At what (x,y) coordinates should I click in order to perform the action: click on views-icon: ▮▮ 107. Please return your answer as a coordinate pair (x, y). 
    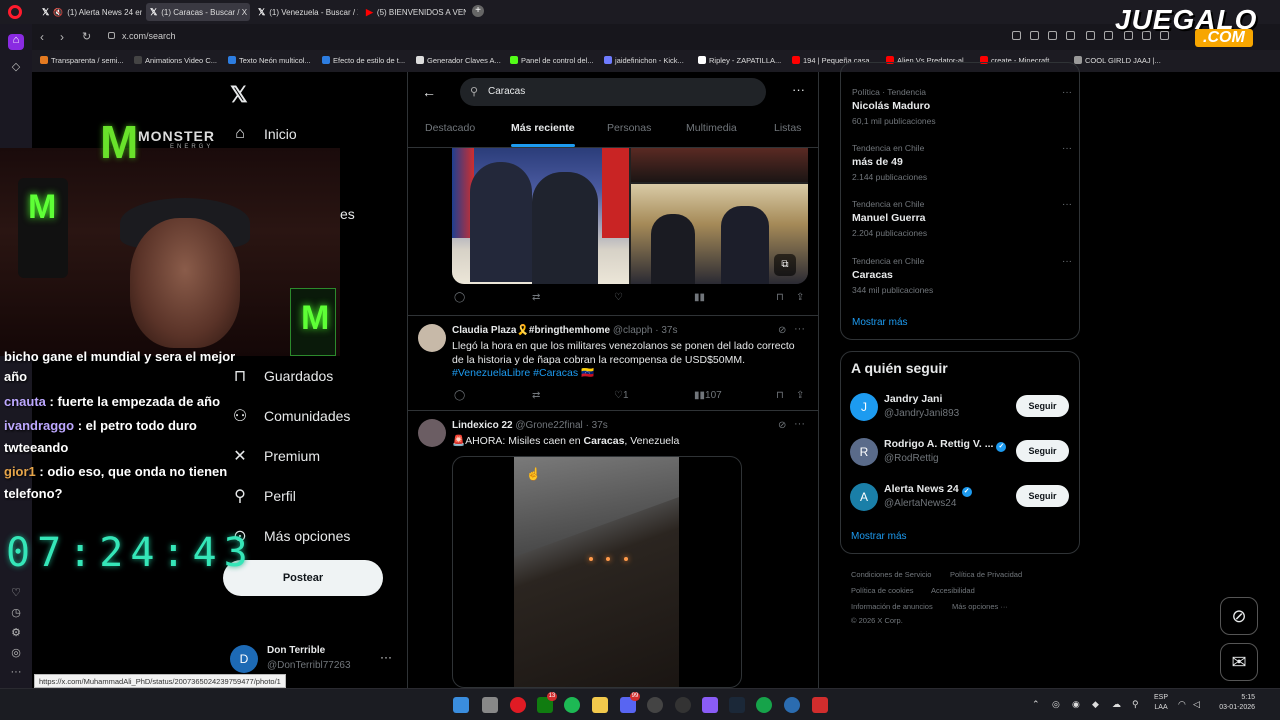
    Looking at the image, I should click on (708, 395).